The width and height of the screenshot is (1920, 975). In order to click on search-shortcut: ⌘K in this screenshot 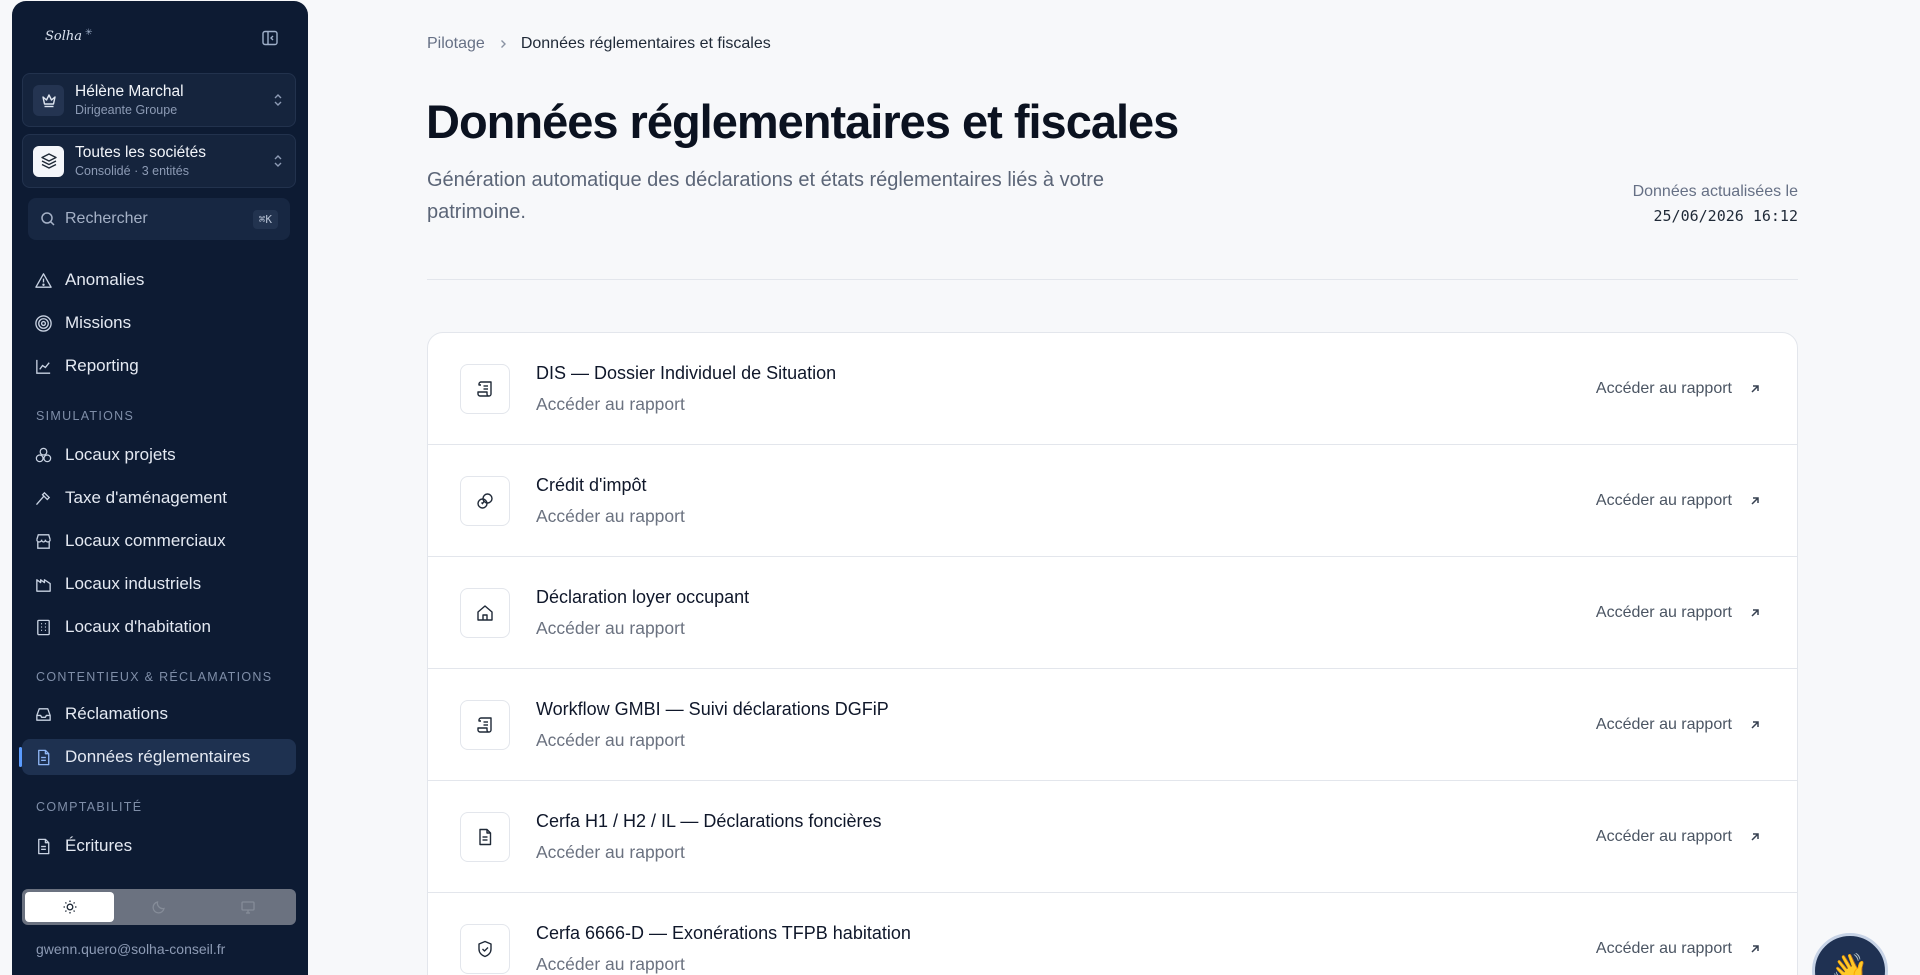, I will do `click(265, 219)`.